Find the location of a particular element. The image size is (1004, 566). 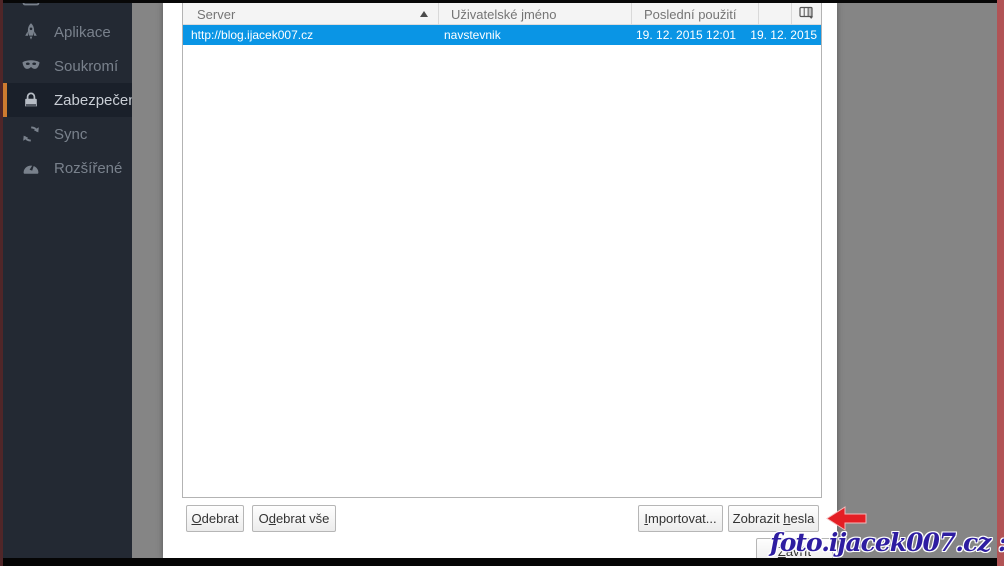

sidebar-item-label: Obsah is located at coordinates (76, 5).